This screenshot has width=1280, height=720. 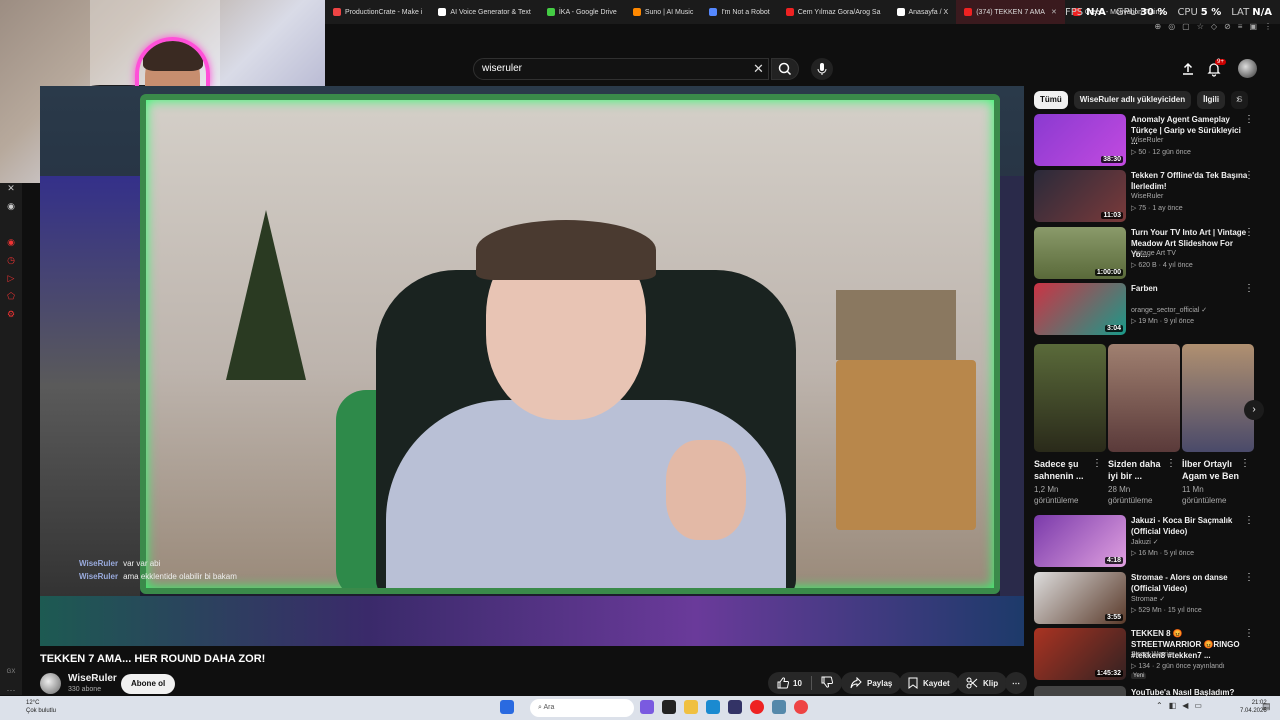 What do you see at coordinates (1190, 691) in the screenshot?
I see `video-title: YouTube'a Nasıl Başladım?` at bounding box center [1190, 691].